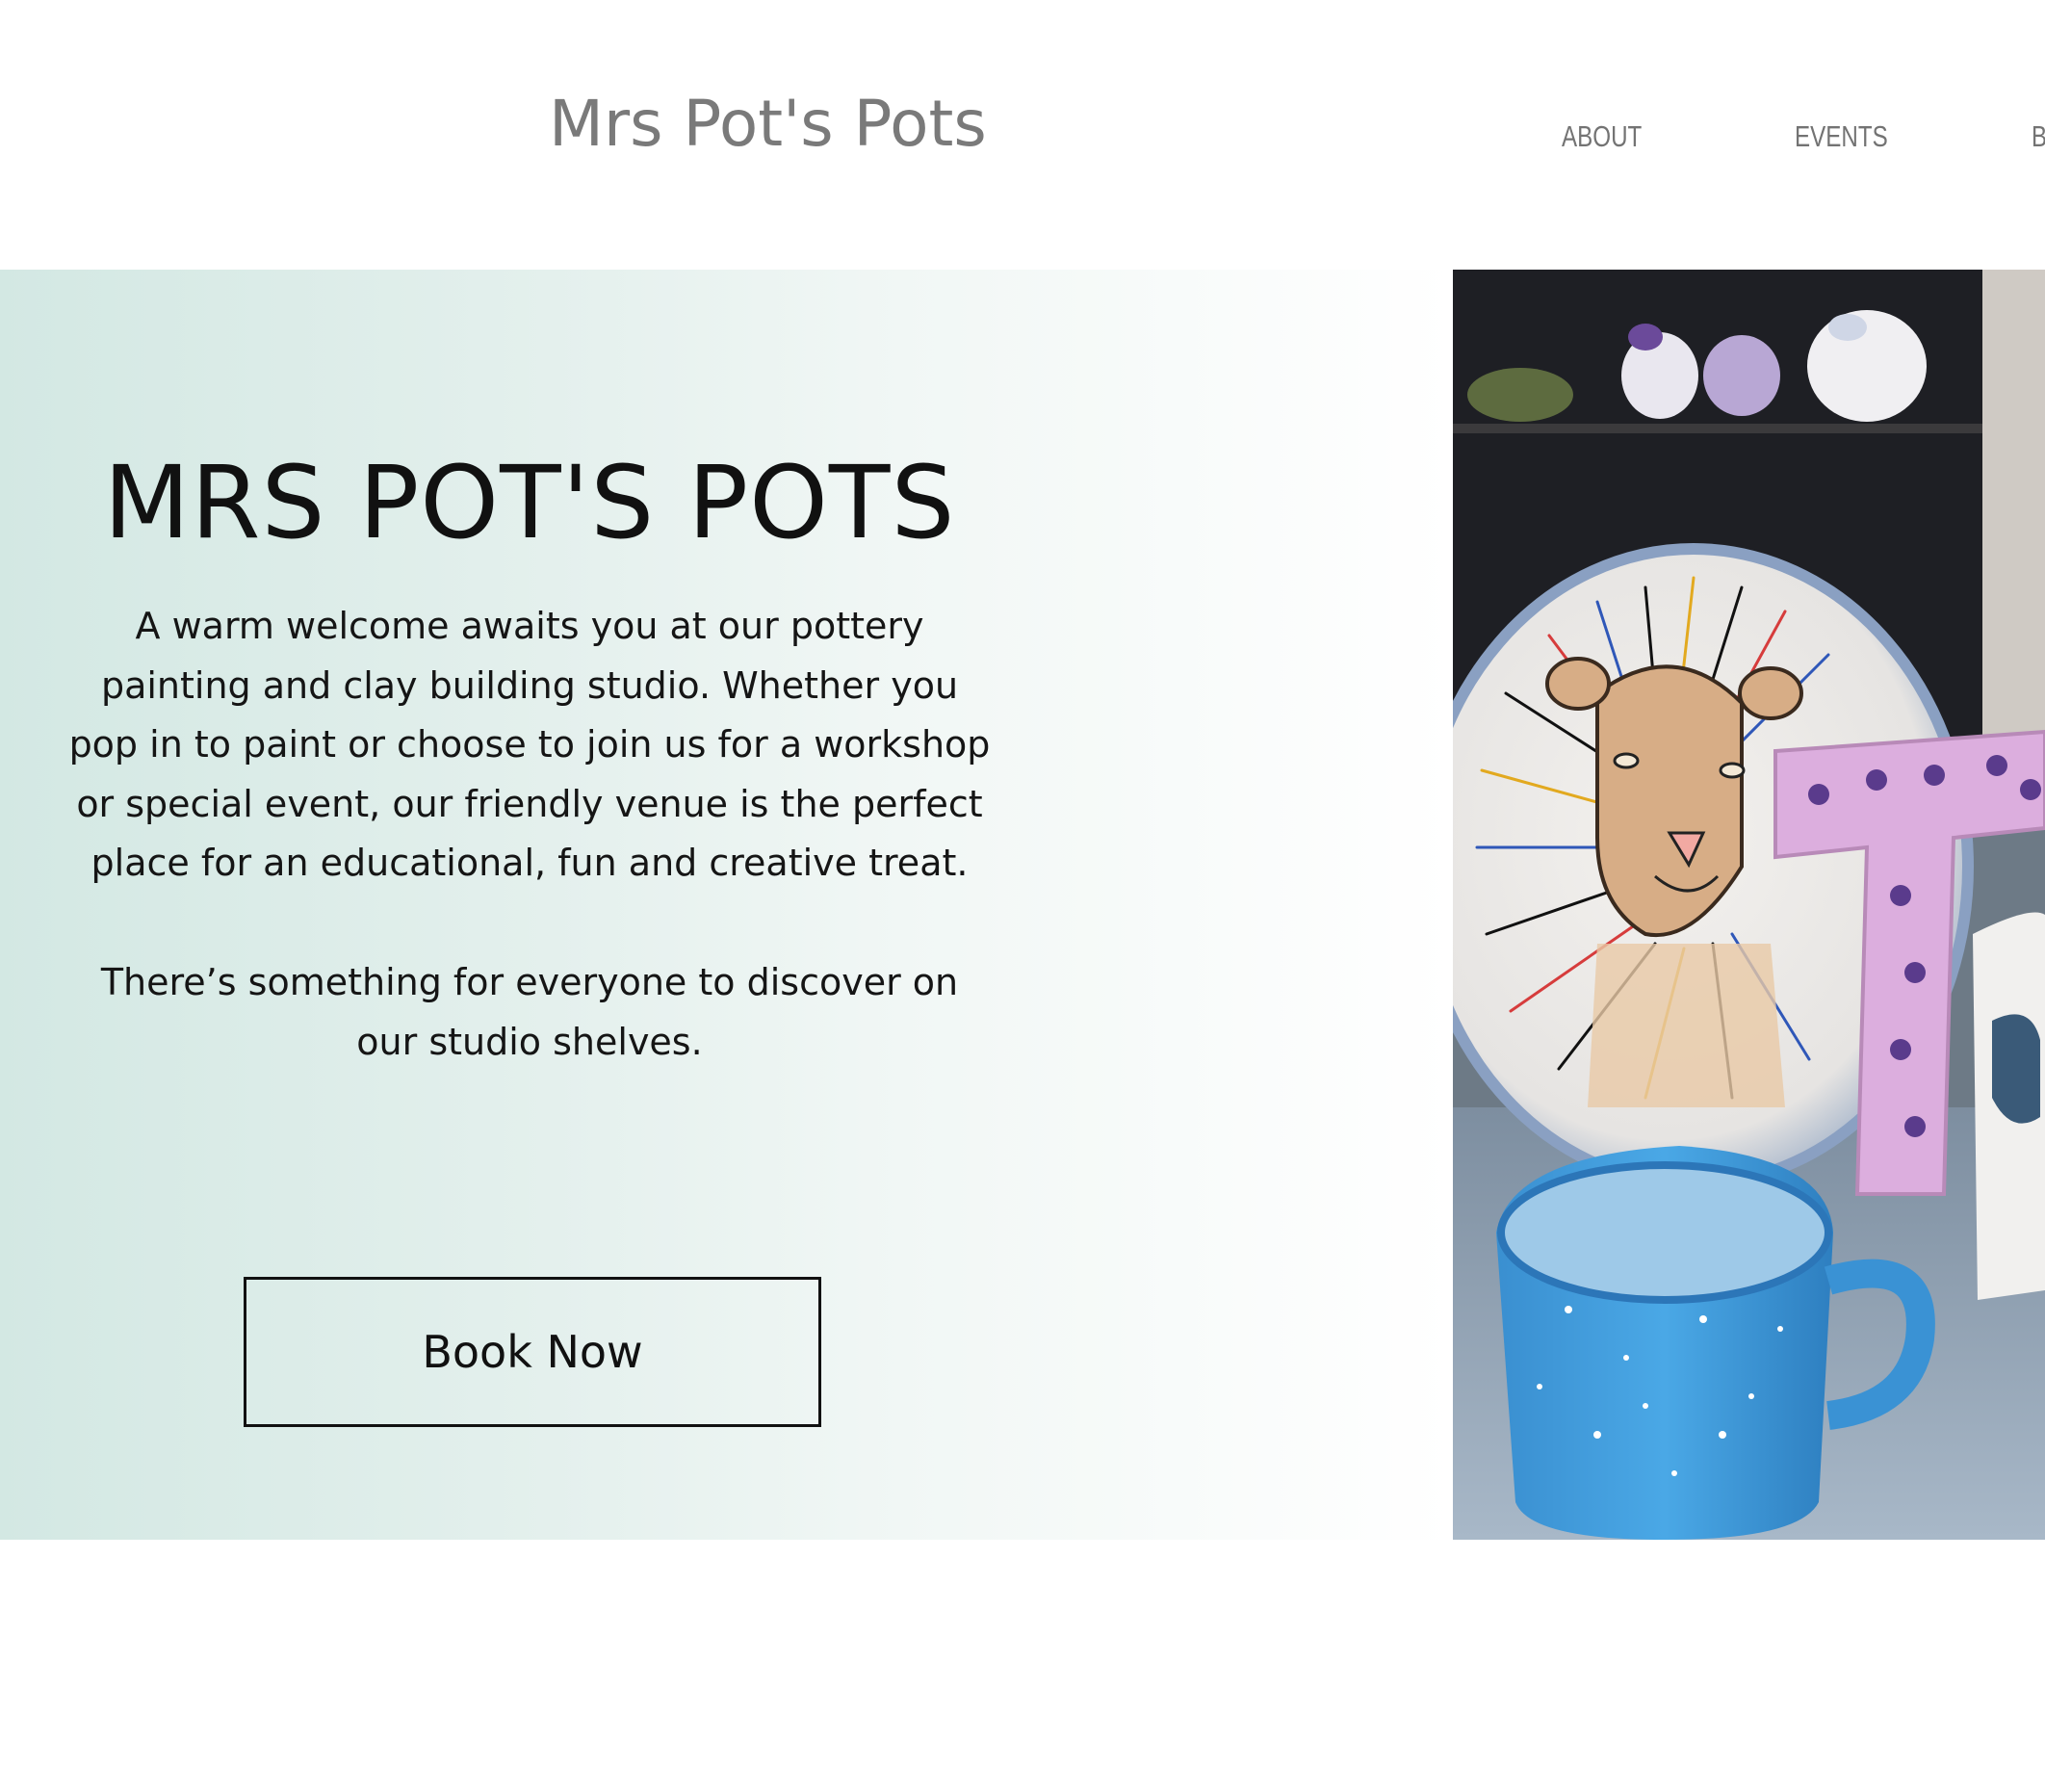 This screenshot has width=2045, height=1792. I want to click on nav-link-clipped: B, so click(2038, 136).